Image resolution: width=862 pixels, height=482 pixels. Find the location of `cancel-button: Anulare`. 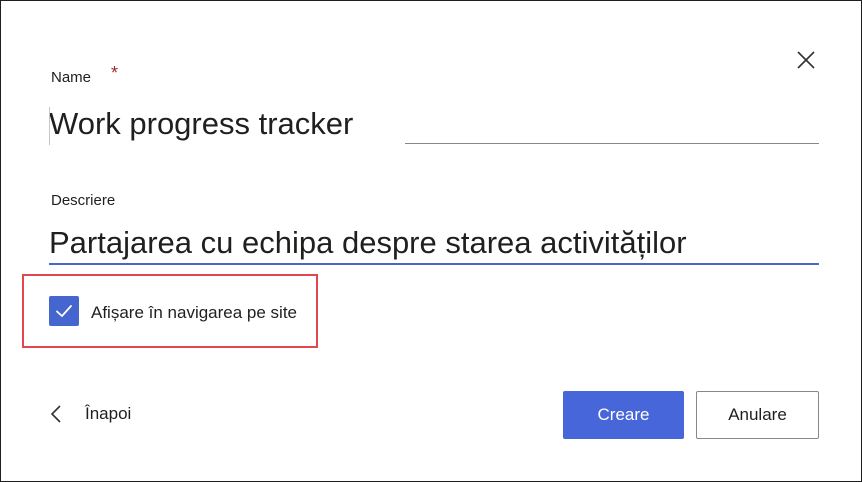

cancel-button: Anulare is located at coordinates (757, 415).